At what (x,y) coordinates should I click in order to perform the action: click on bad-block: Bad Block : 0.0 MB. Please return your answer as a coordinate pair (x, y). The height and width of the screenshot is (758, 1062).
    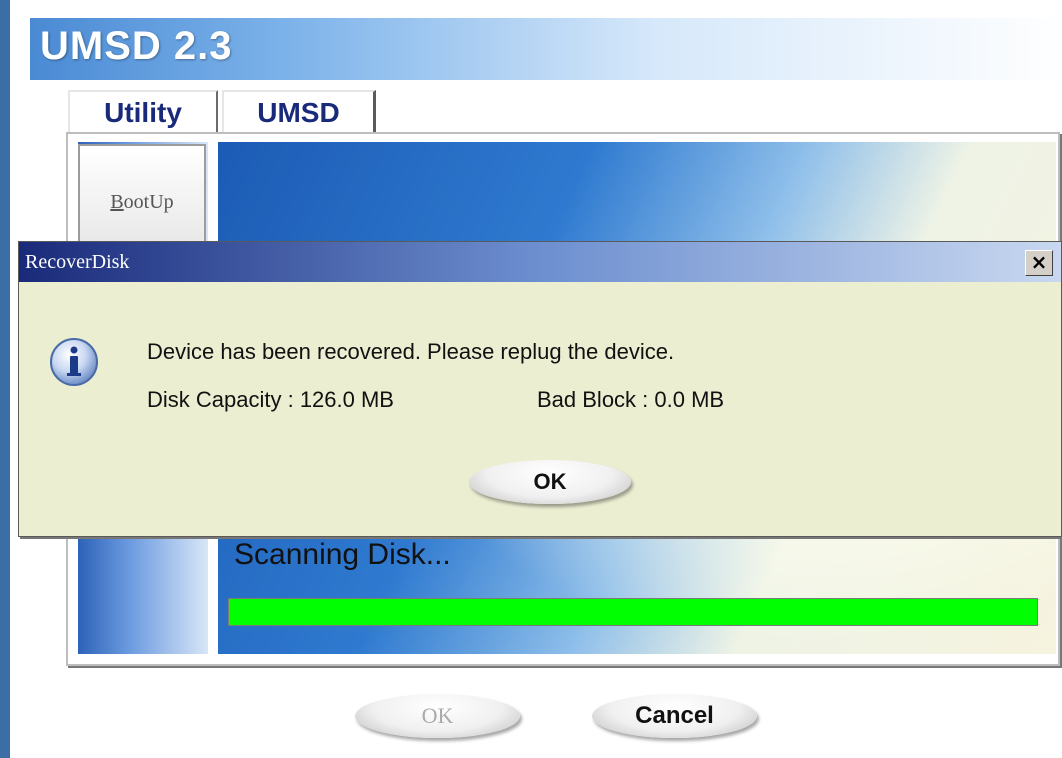
    Looking at the image, I should click on (631, 399).